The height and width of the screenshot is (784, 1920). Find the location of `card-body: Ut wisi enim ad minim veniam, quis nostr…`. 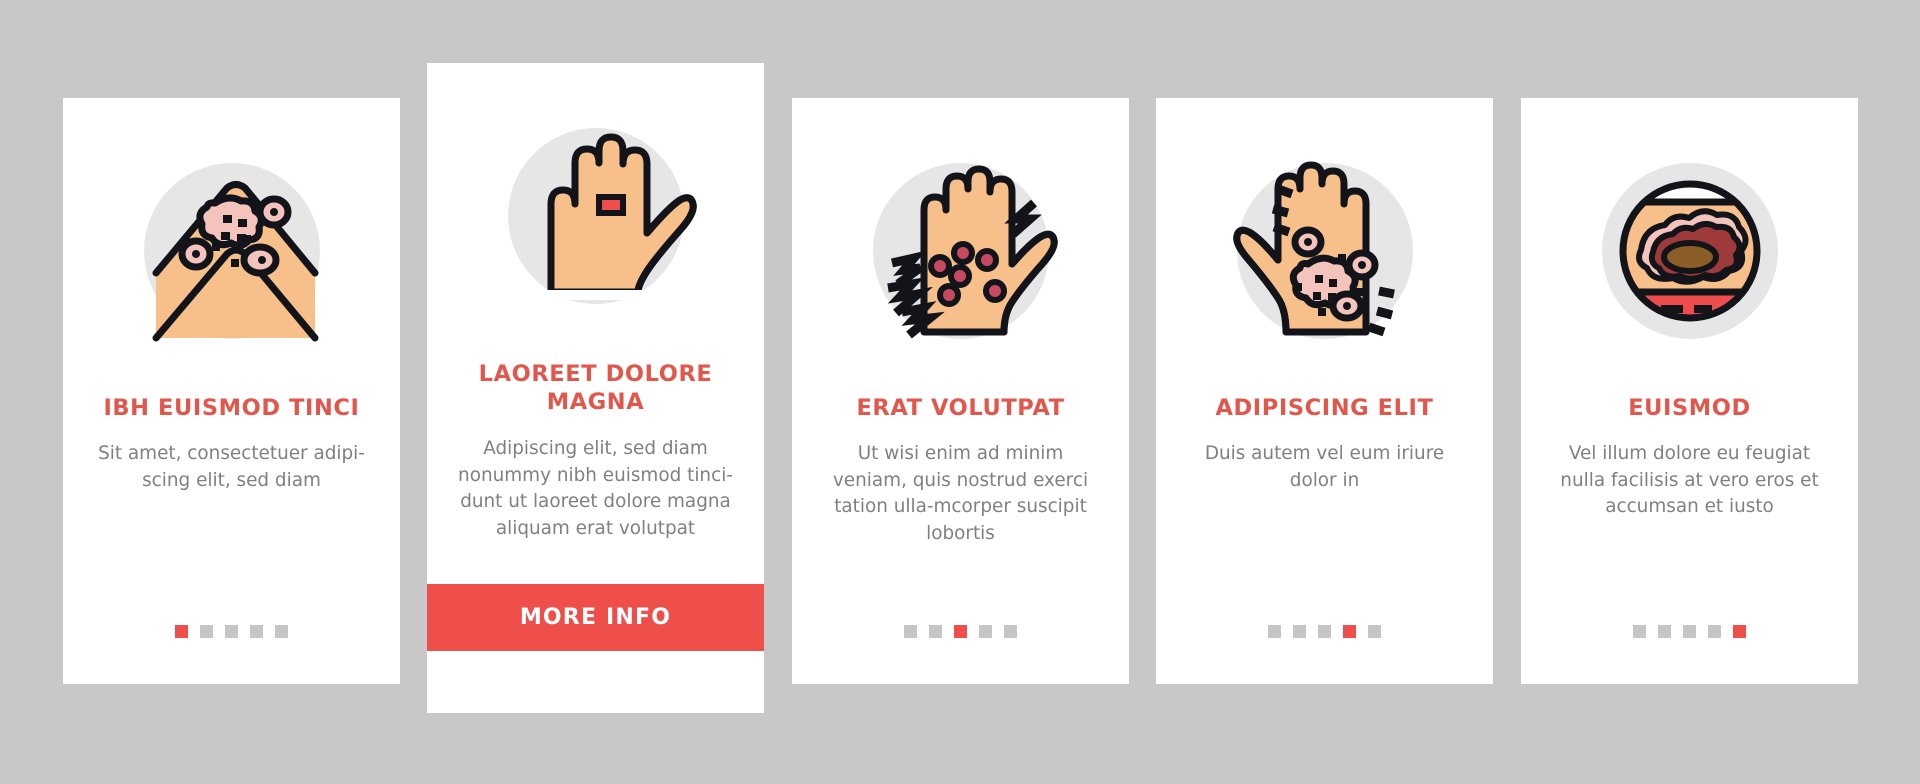

card-body: Ut wisi enim ad minim veniam, quis nostr… is located at coordinates (960, 493).